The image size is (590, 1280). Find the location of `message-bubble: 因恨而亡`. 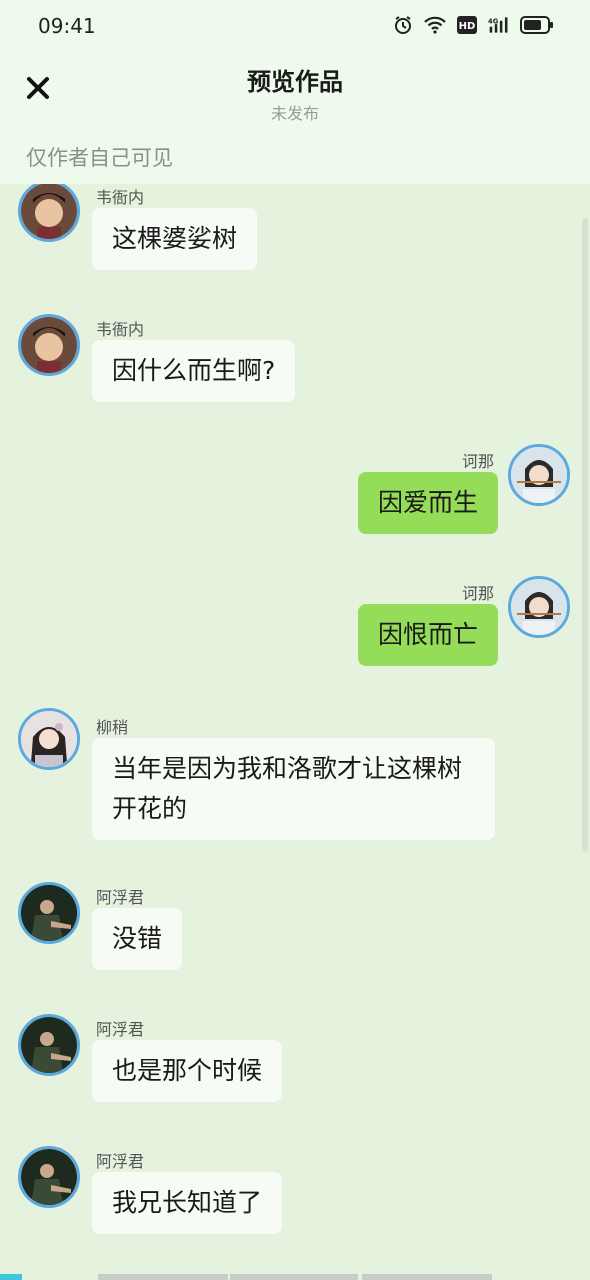

message-bubble: 因恨而亡 is located at coordinates (427, 635).